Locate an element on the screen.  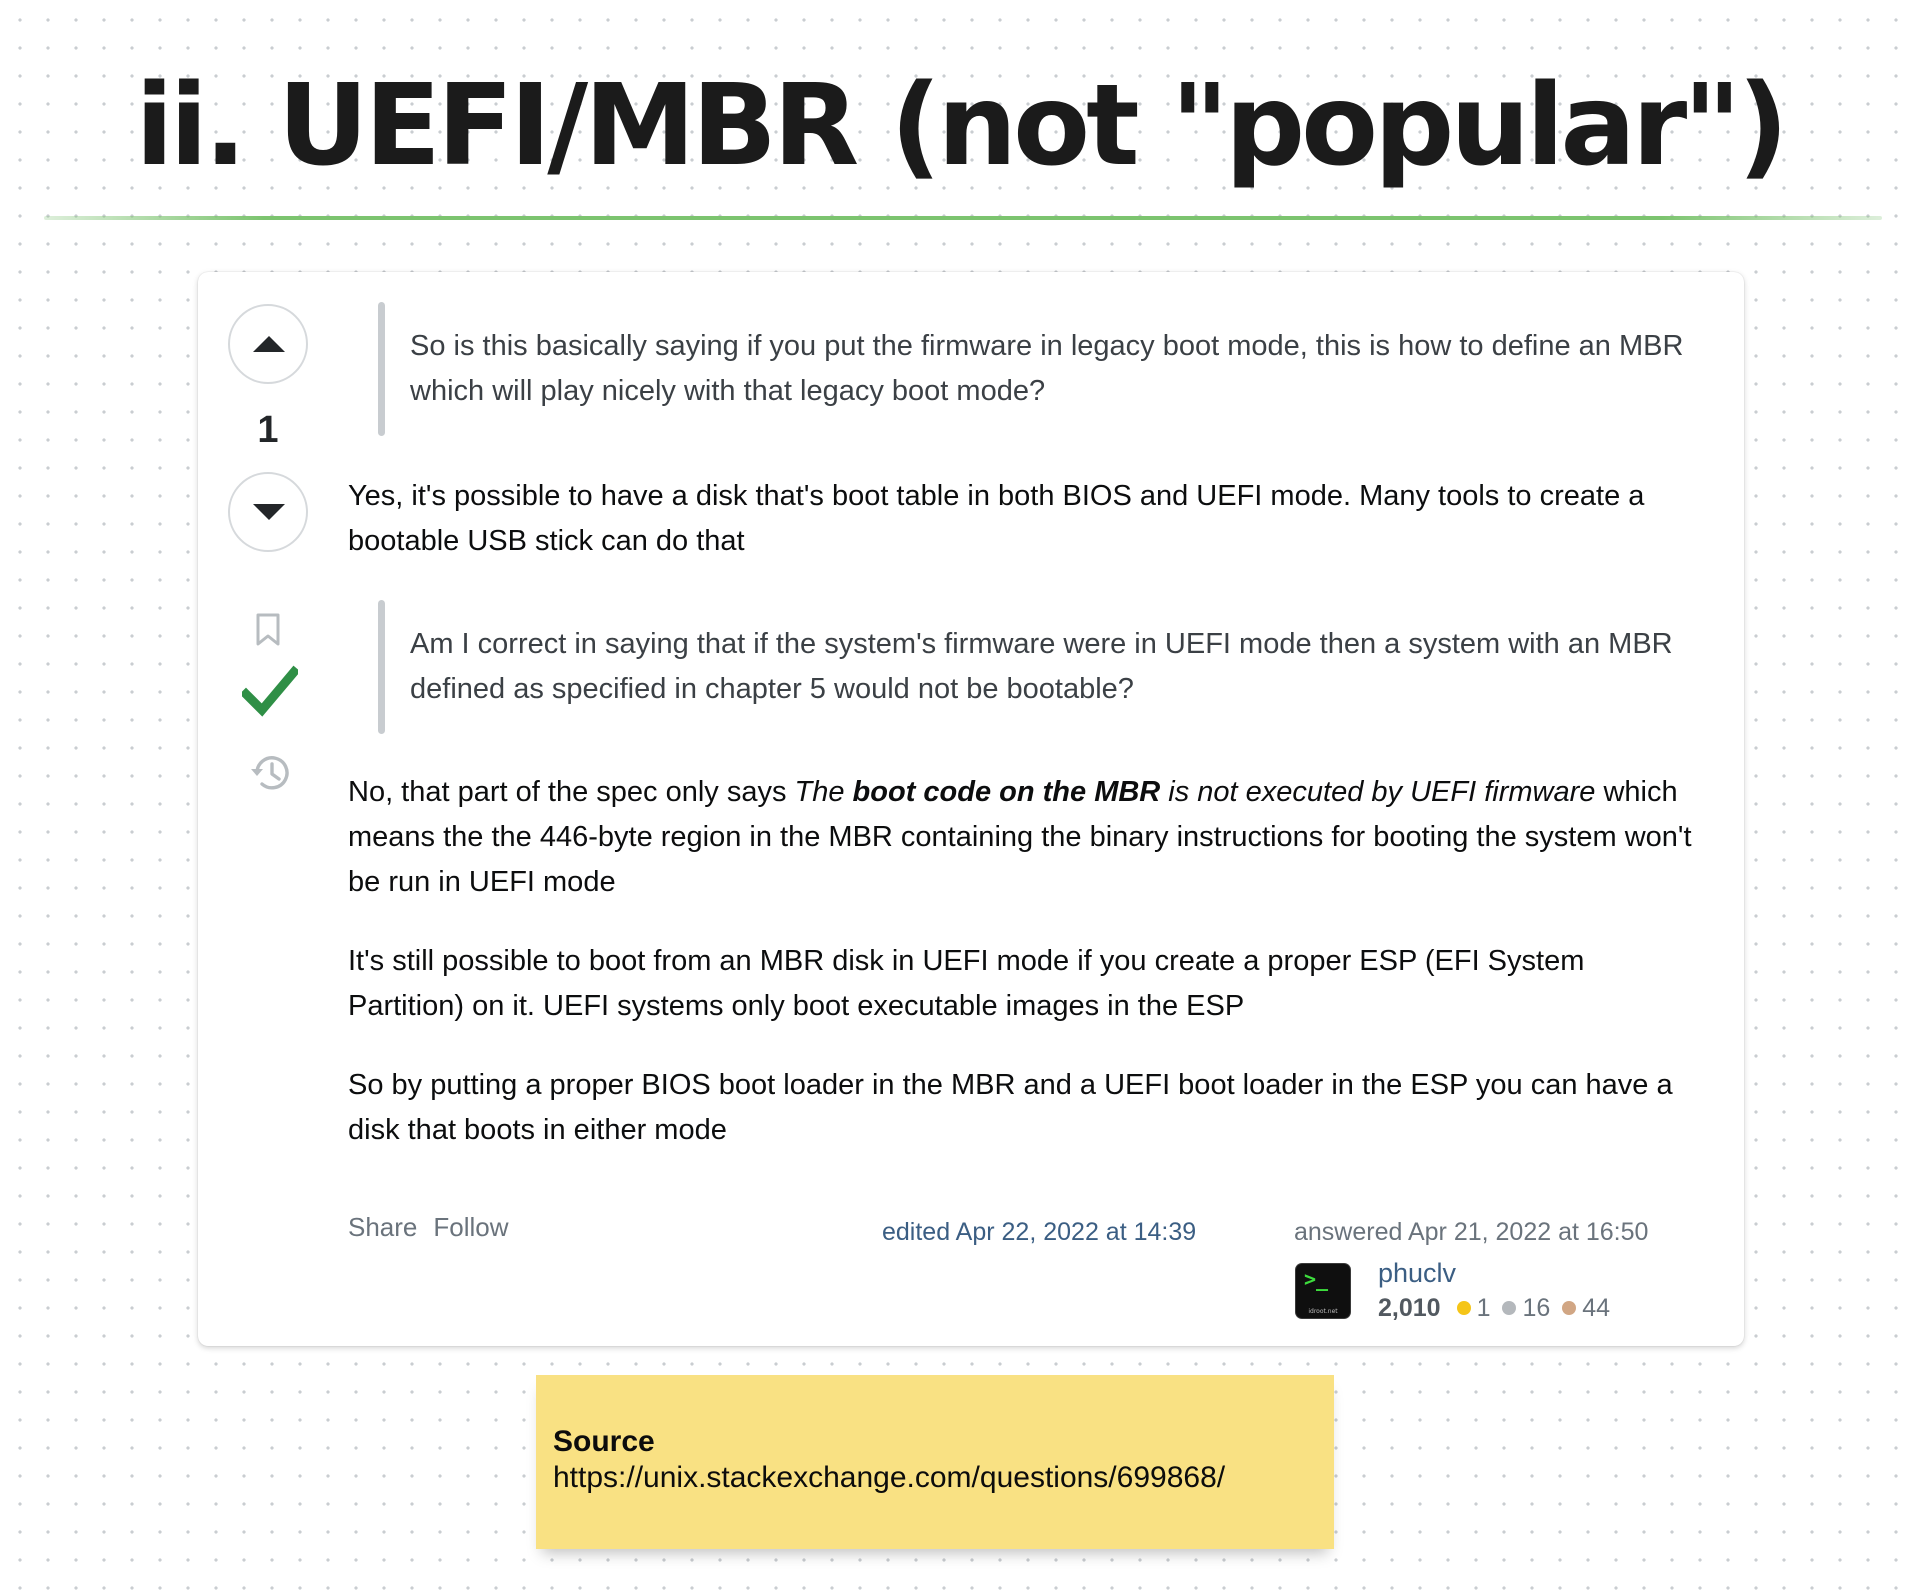
paragraph-2-lead: No, that part of the spec only says is located at coordinates (571, 792).